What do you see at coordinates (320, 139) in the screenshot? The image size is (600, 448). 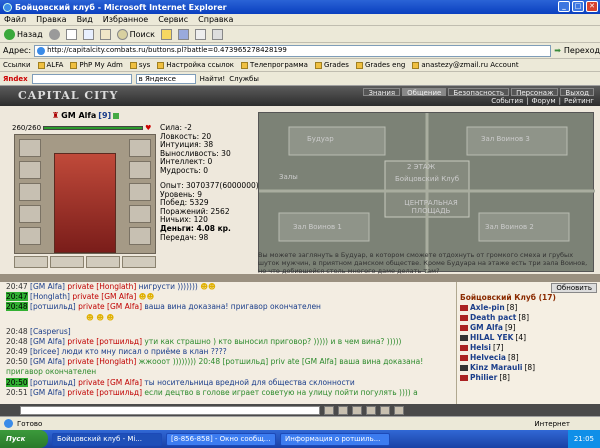 I see `room-boudoir: Будуар` at bounding box center [320, 139].